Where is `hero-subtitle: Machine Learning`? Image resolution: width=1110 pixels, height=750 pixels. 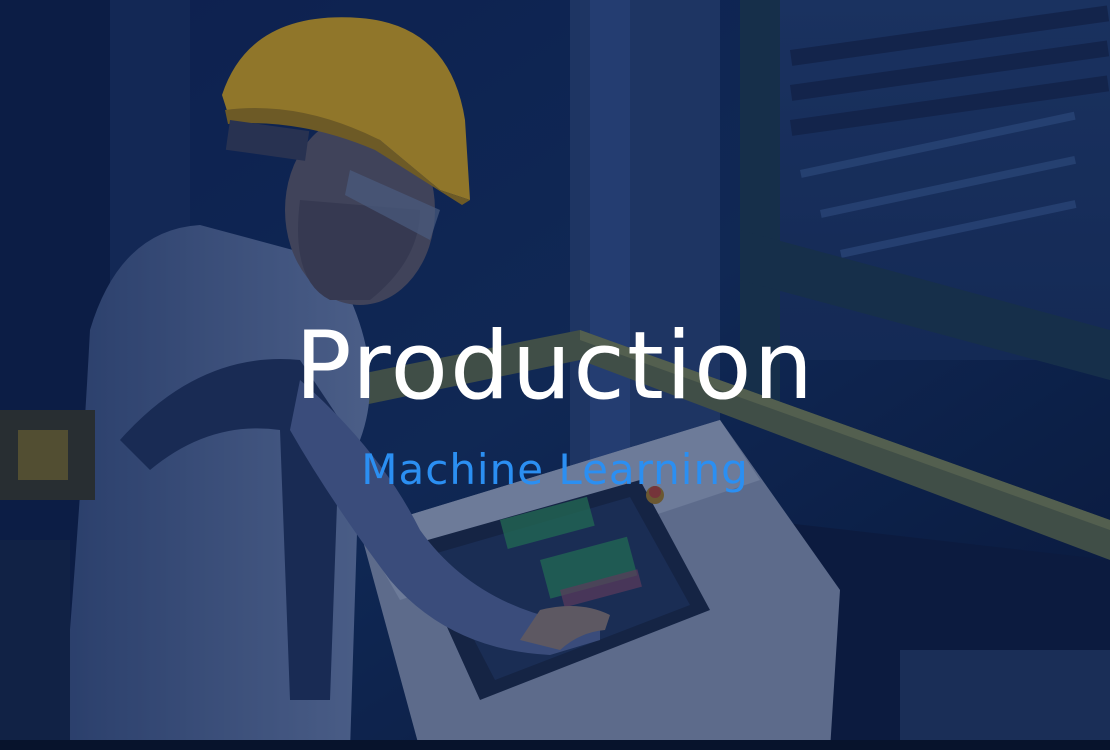
hero-subtitle: Machine Learning is located at coordinates (555, 469).